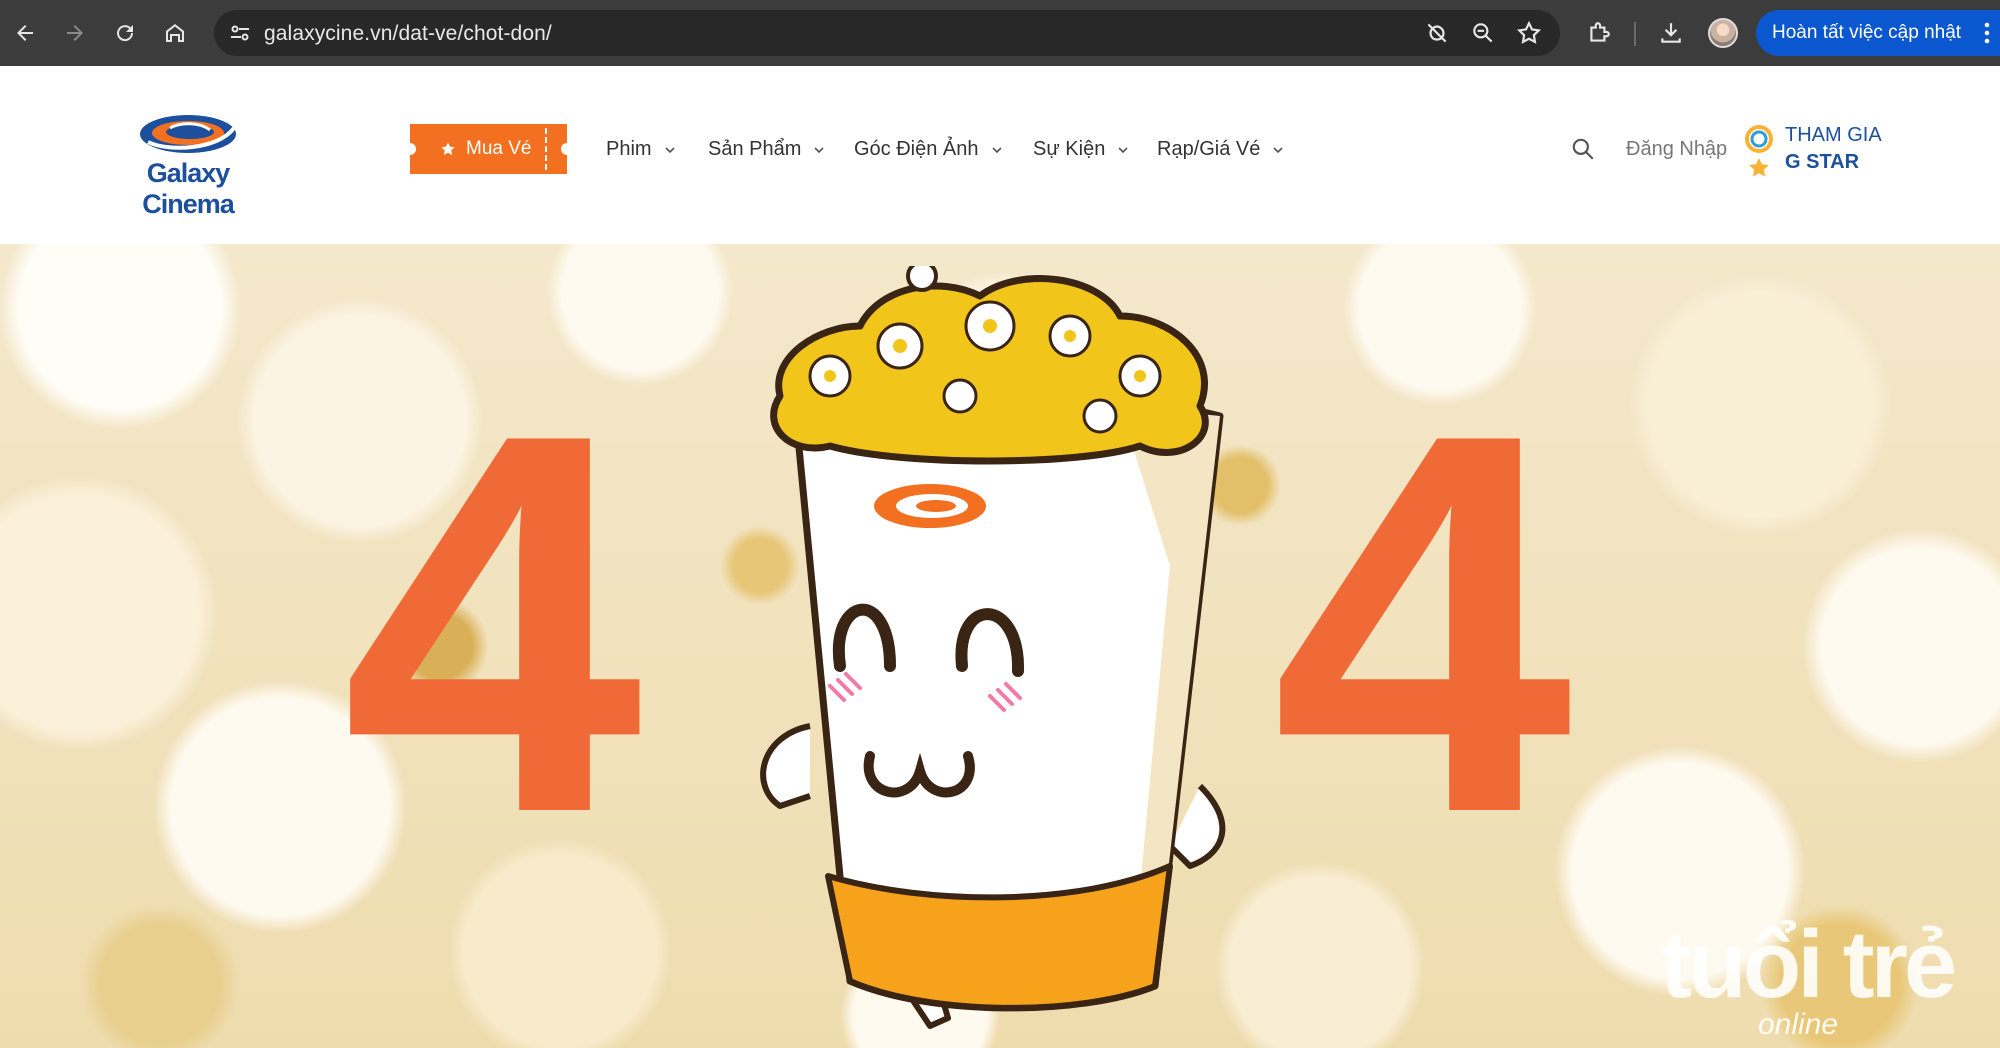 Image resolution: width=2000 pixels, height=1048 pixels. I want to click on tuoi-tre-watermark: tuổi trẻ online, so click(1810, 975).